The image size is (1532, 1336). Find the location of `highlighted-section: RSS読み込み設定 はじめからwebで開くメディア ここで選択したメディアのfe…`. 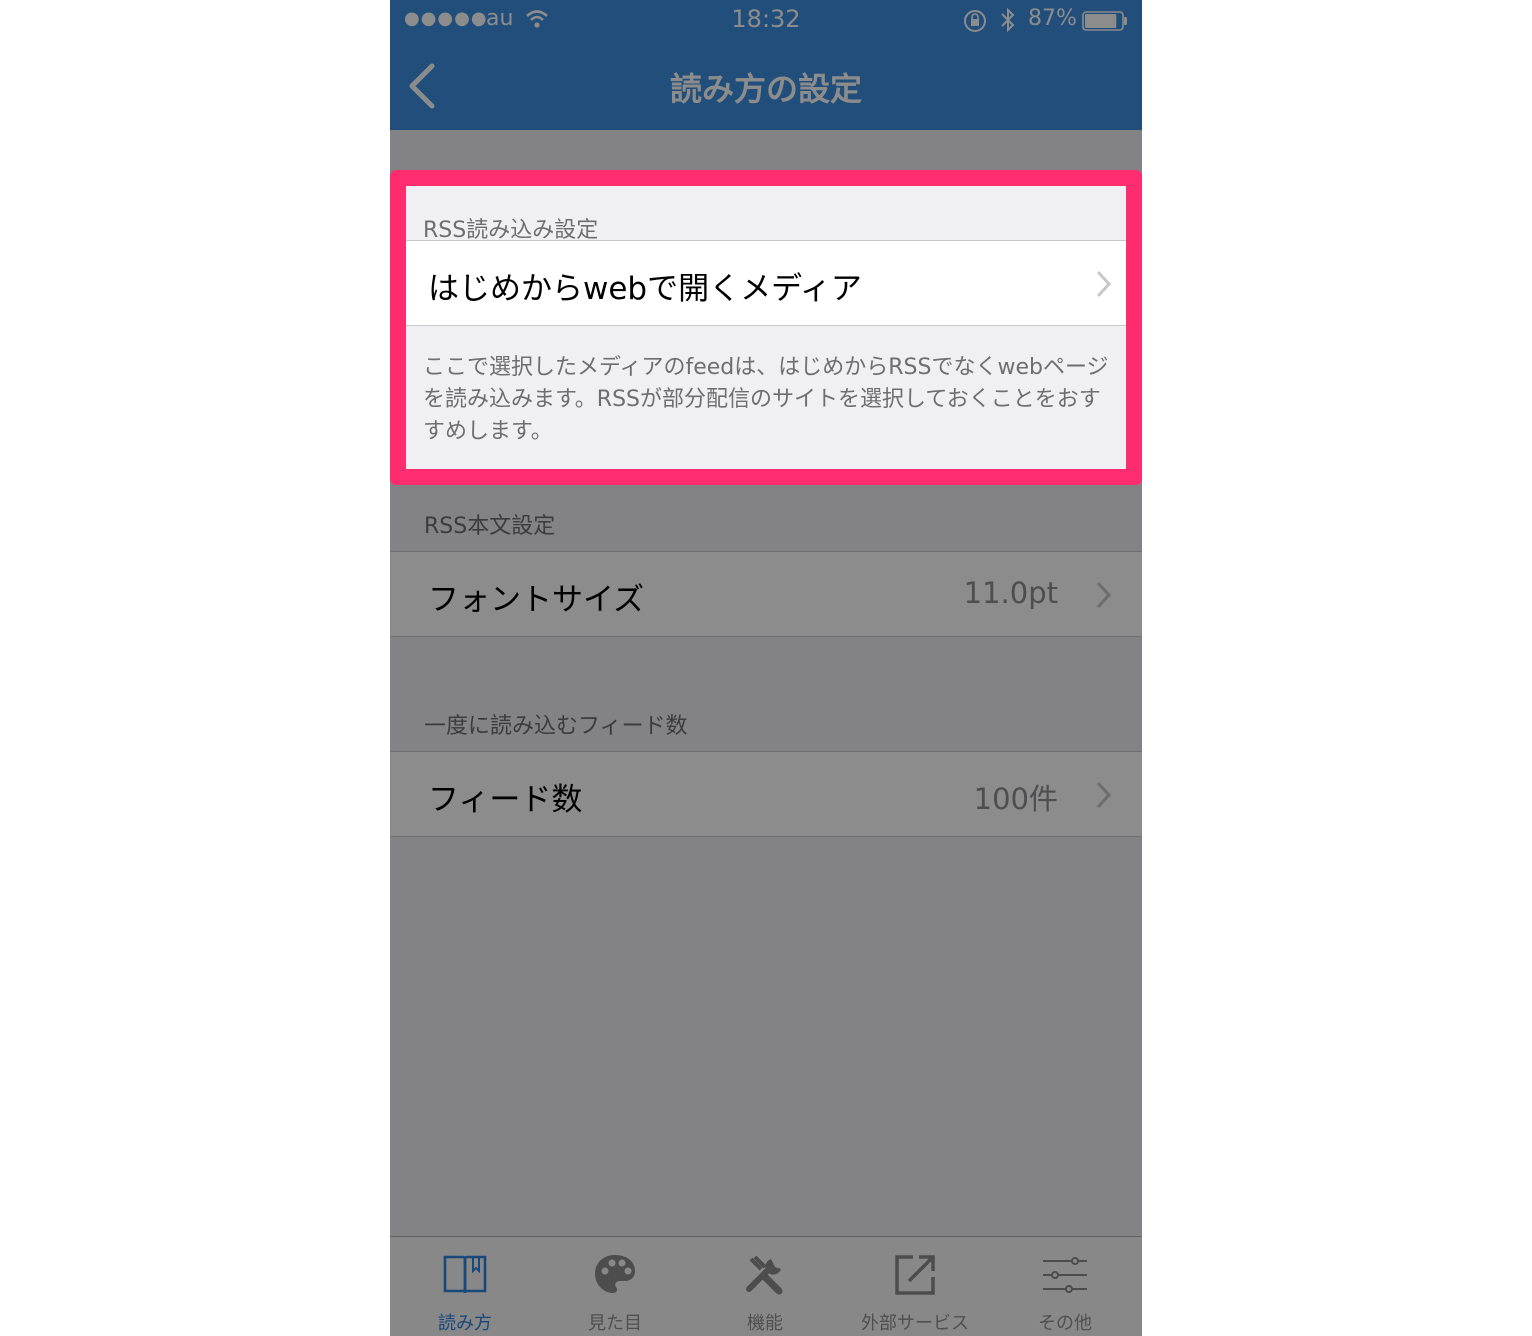

highlighted-section: RSS読み込み設定 はじめからwebで開くメディア ここで選択したメディアのfe… is located at coordinates (766, 327).